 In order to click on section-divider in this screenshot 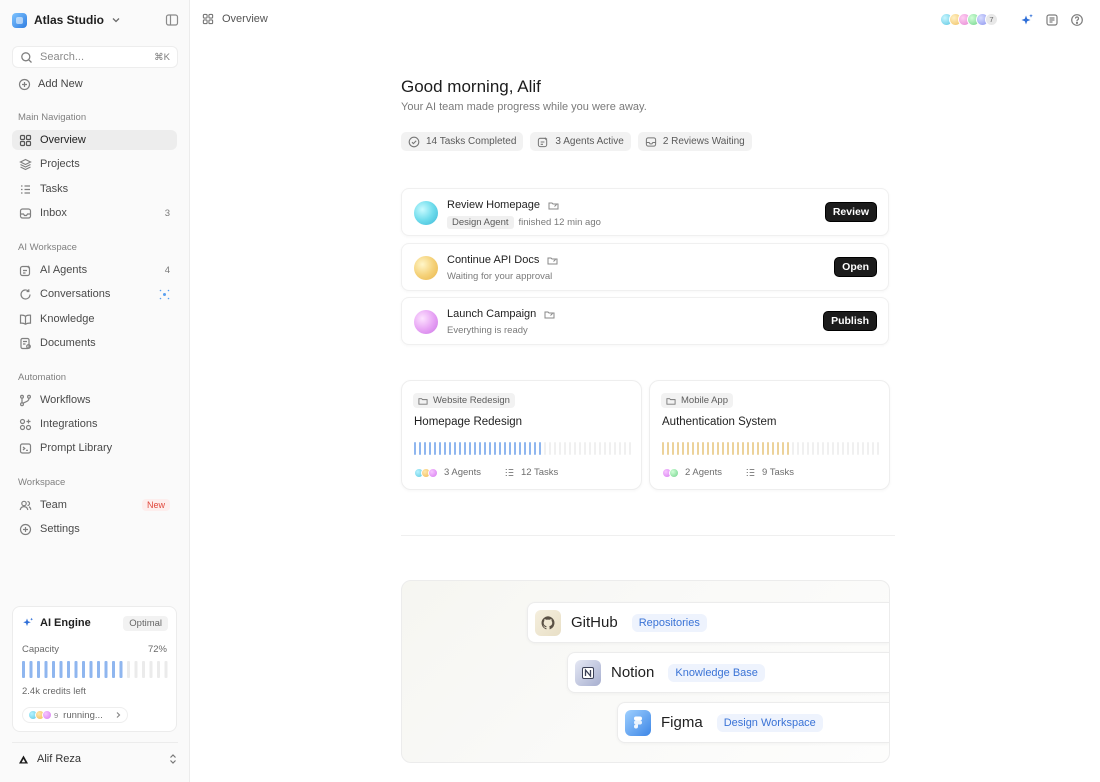, I will do `click(648, 535)`.